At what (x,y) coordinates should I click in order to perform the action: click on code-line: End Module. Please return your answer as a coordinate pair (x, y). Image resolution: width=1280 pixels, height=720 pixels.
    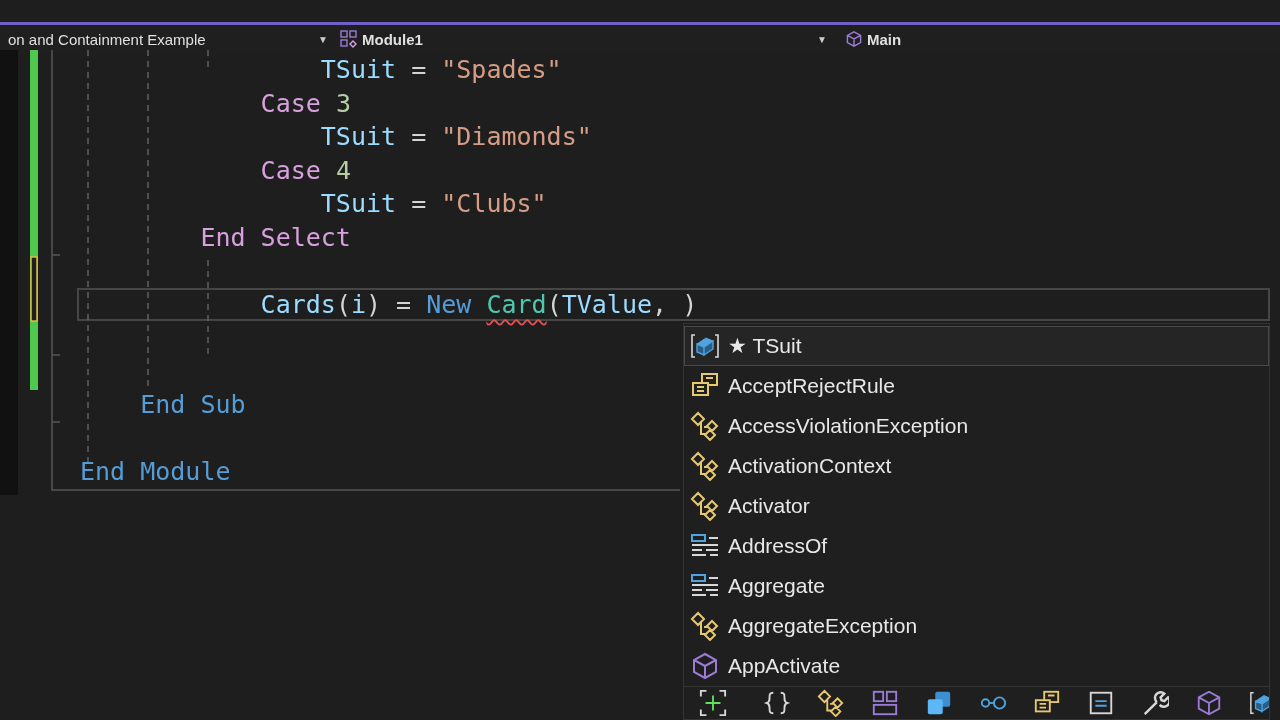
    Looking at the image, I should click on (155, 472).